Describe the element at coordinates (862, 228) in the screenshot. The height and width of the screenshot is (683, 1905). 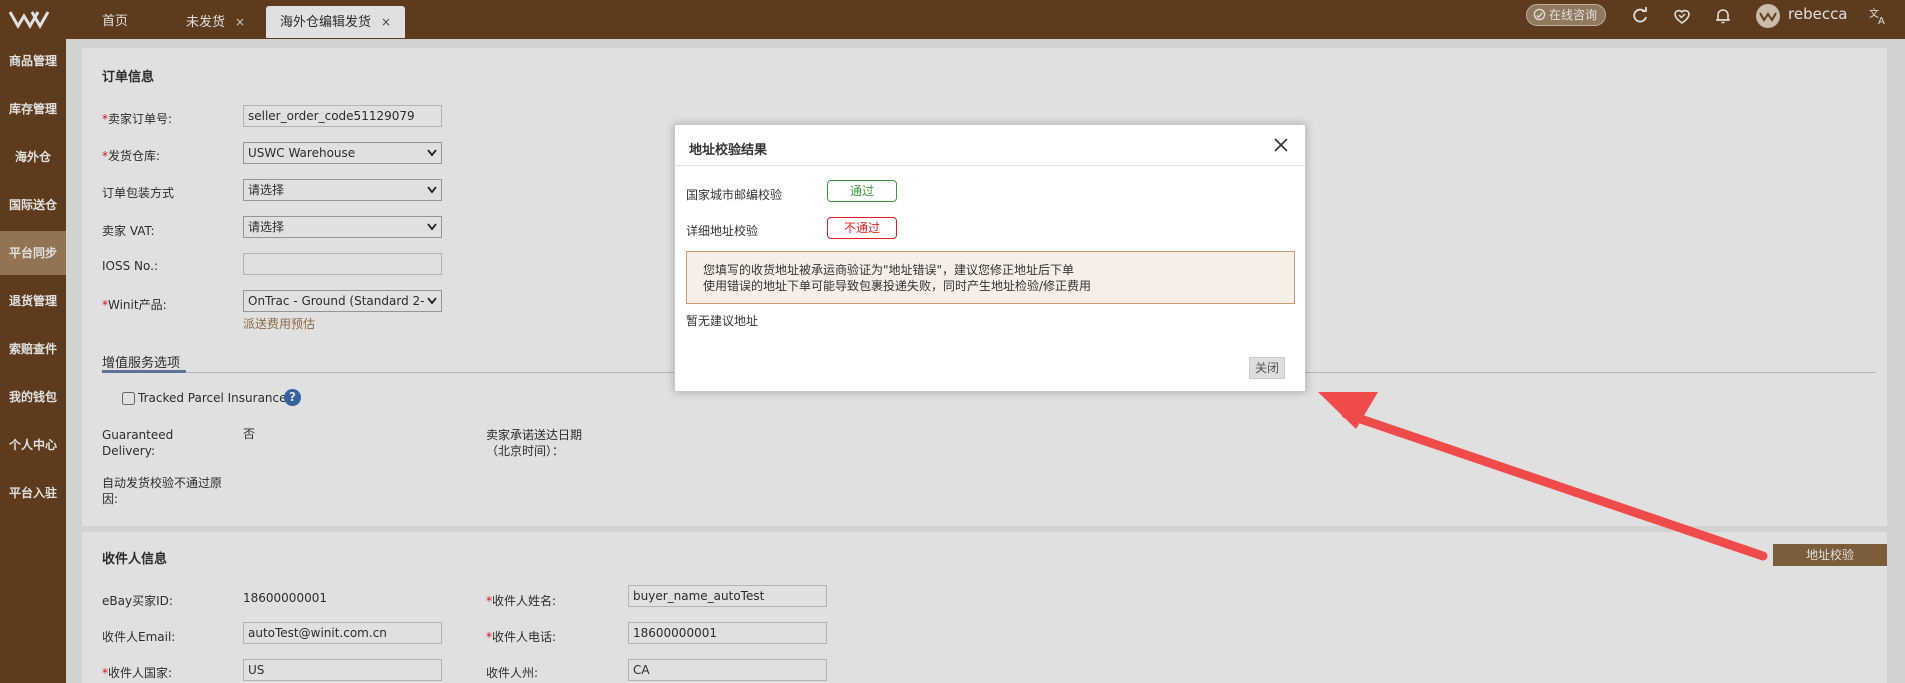
I see `fail-status-badge: 不通过` at that location.